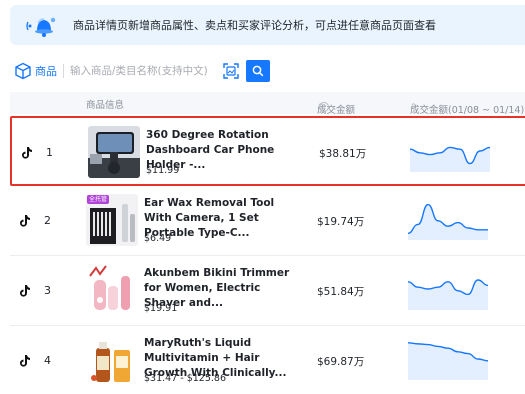 This screenshot has width=525, height=394. I want to click on search-input, so click(143, 71).